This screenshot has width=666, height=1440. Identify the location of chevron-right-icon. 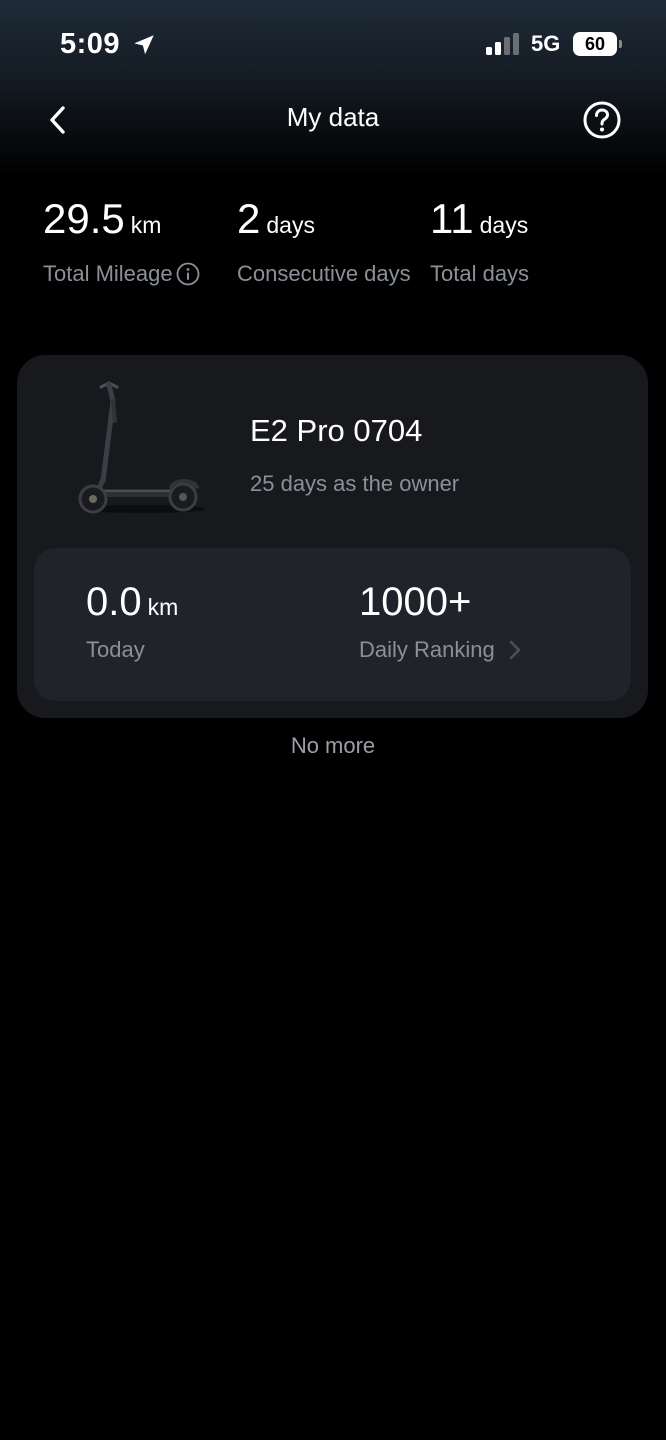
(515, 650).